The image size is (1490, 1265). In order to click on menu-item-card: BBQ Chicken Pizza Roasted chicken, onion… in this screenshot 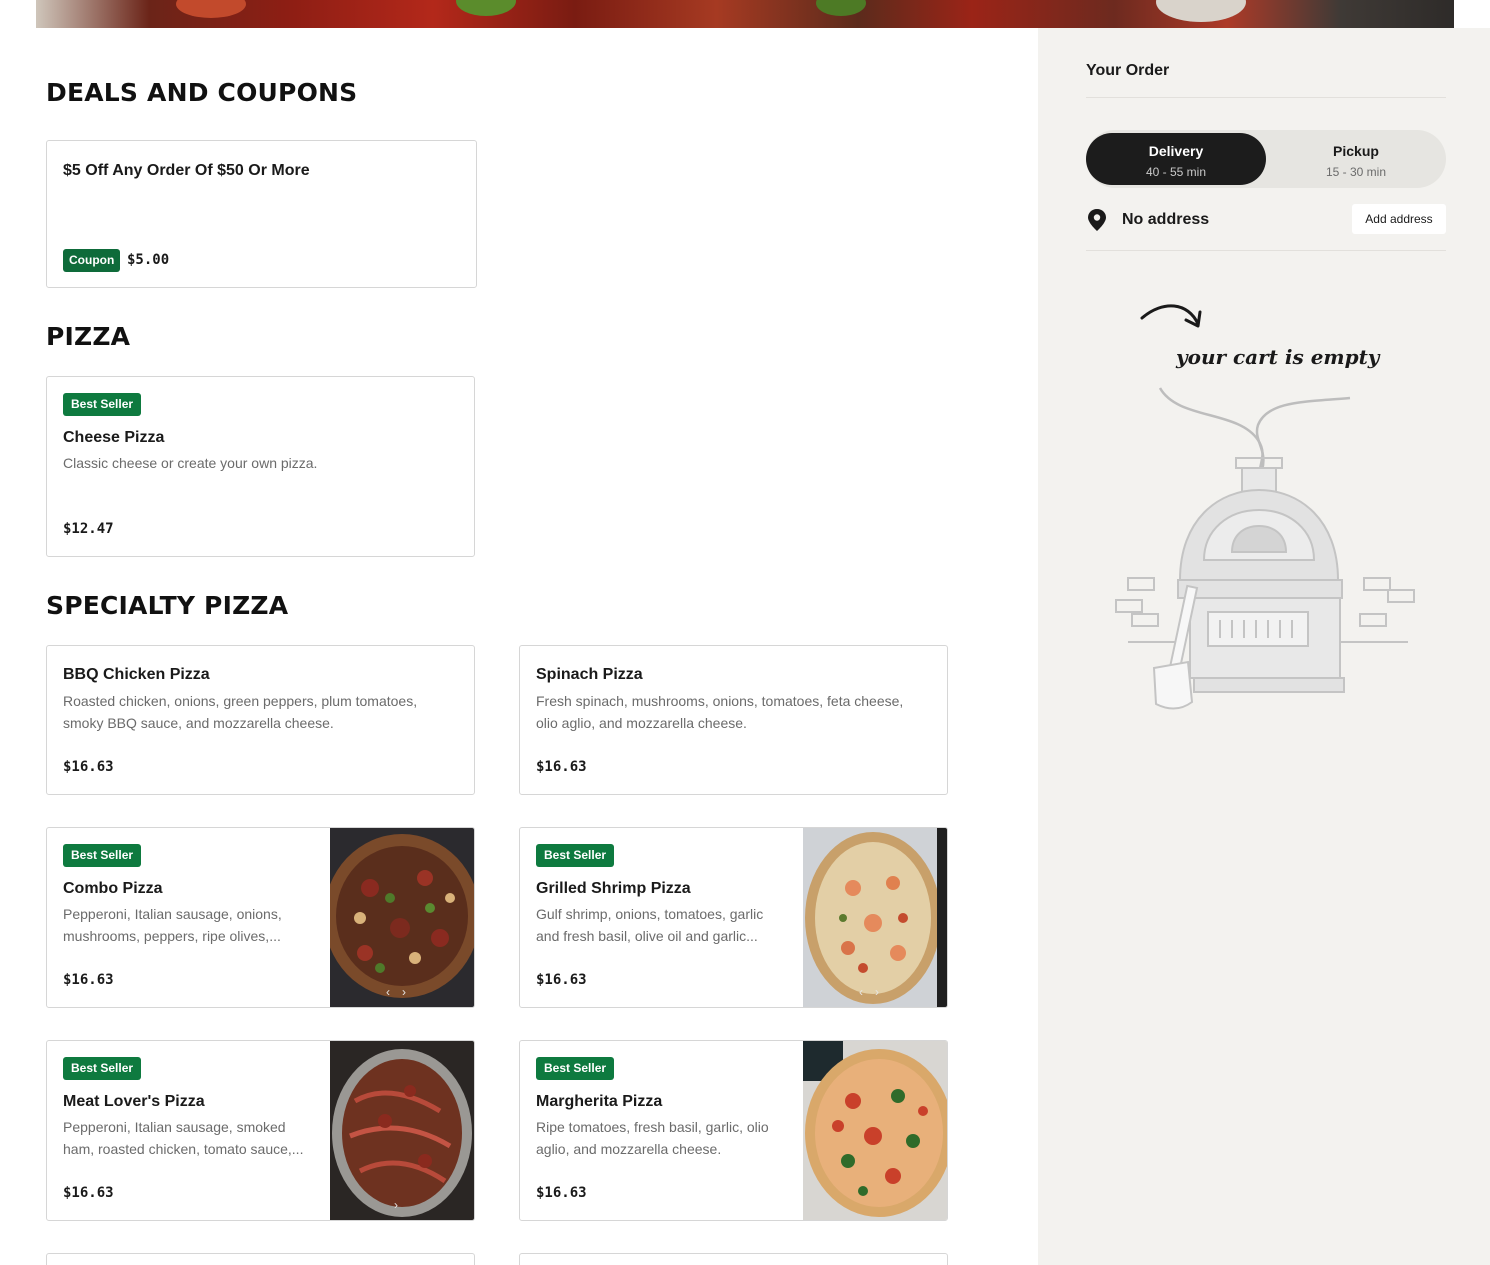, I will do `click(260, 720)`.